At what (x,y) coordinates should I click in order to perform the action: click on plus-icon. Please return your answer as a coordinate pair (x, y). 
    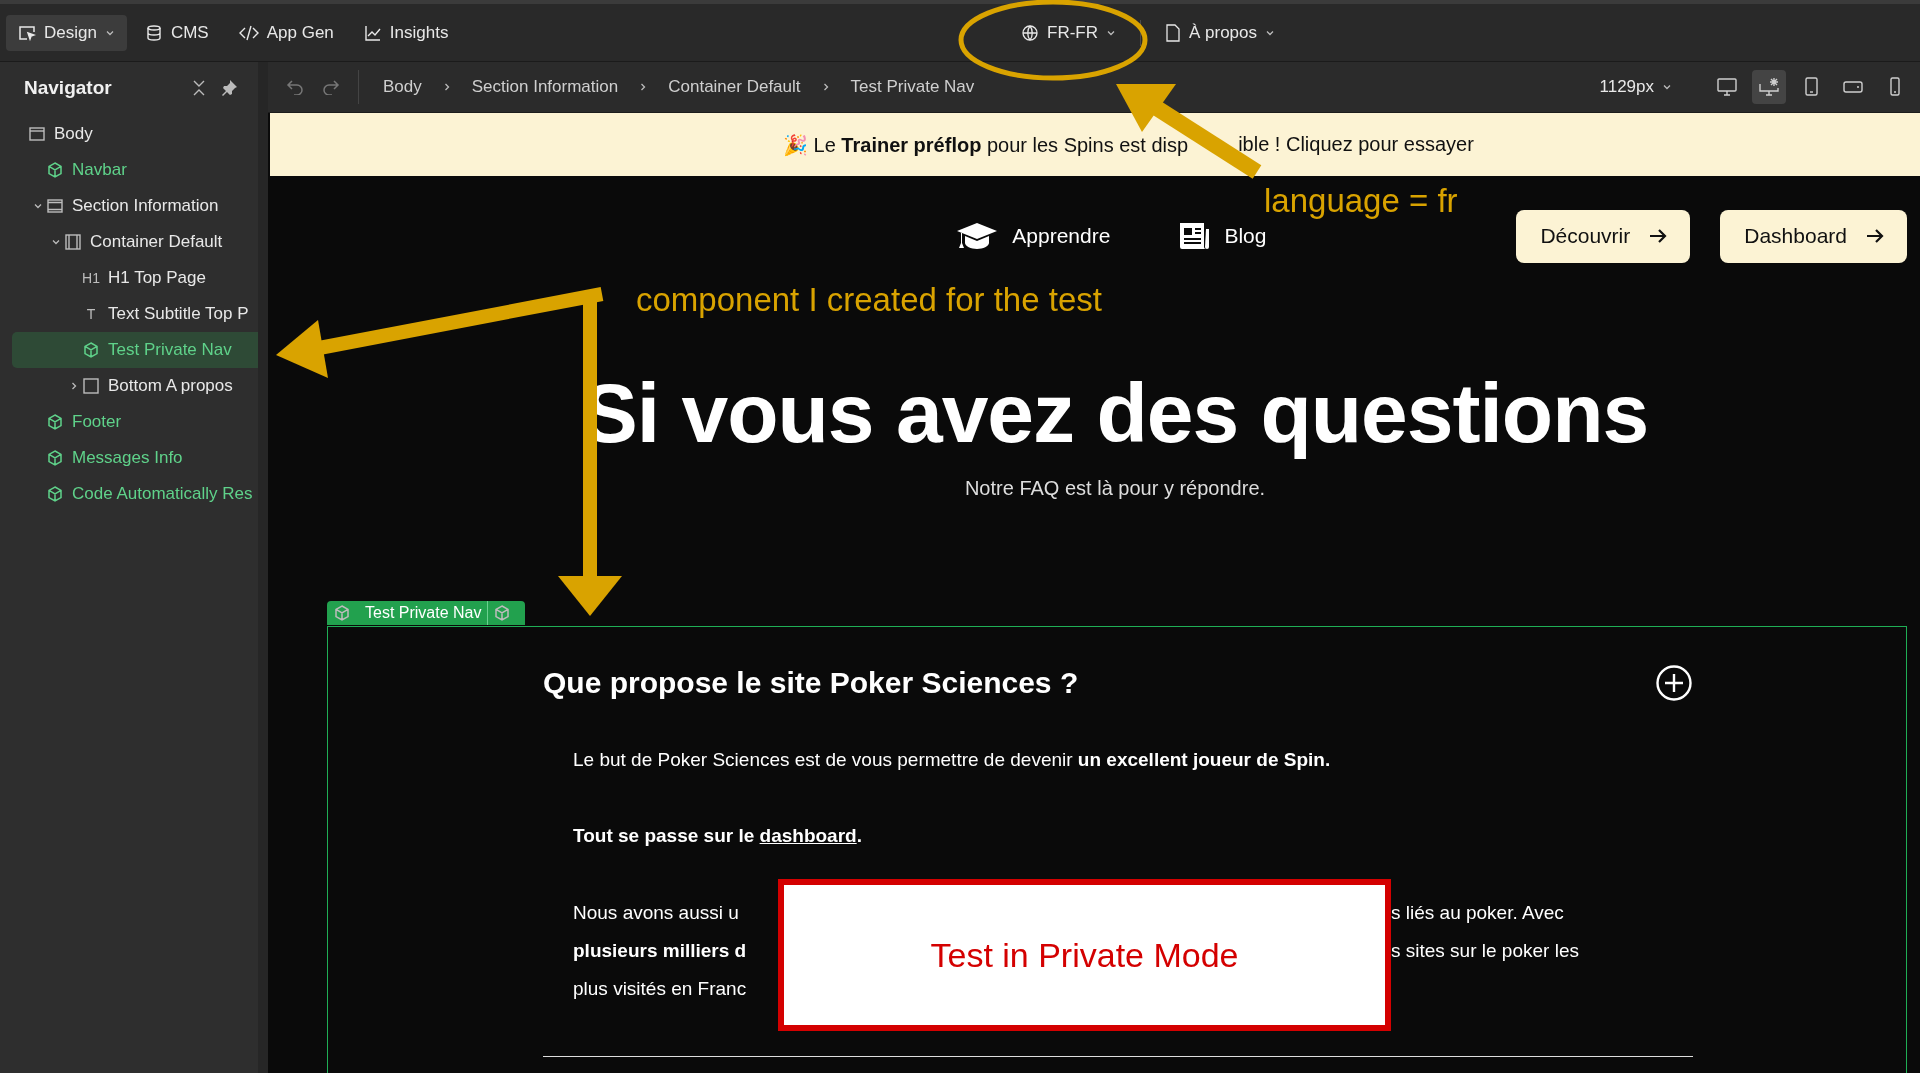
    Looking at the image, I should click on (1674, 683).